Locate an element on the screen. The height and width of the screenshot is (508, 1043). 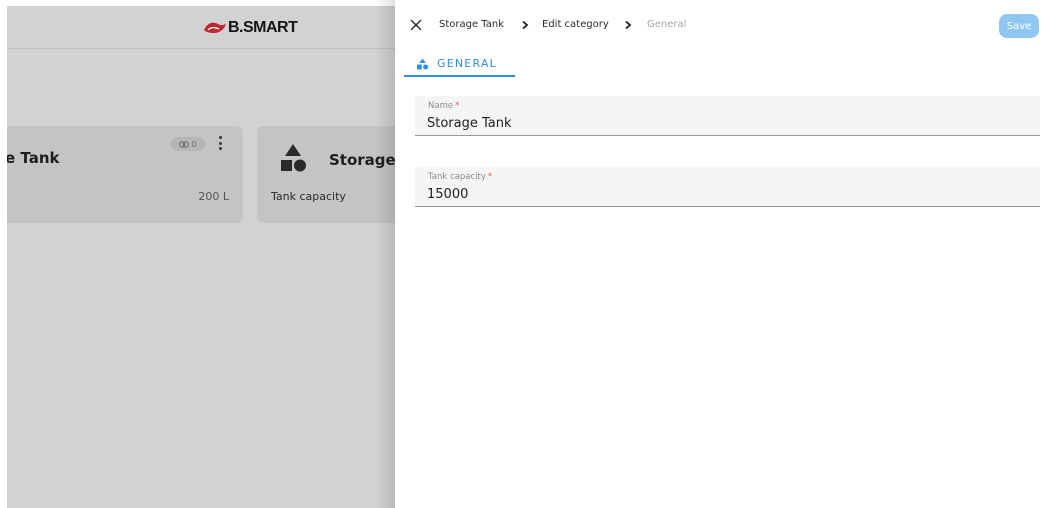
brand-logo-text: B.SMART is located at coordinates (263, 27).